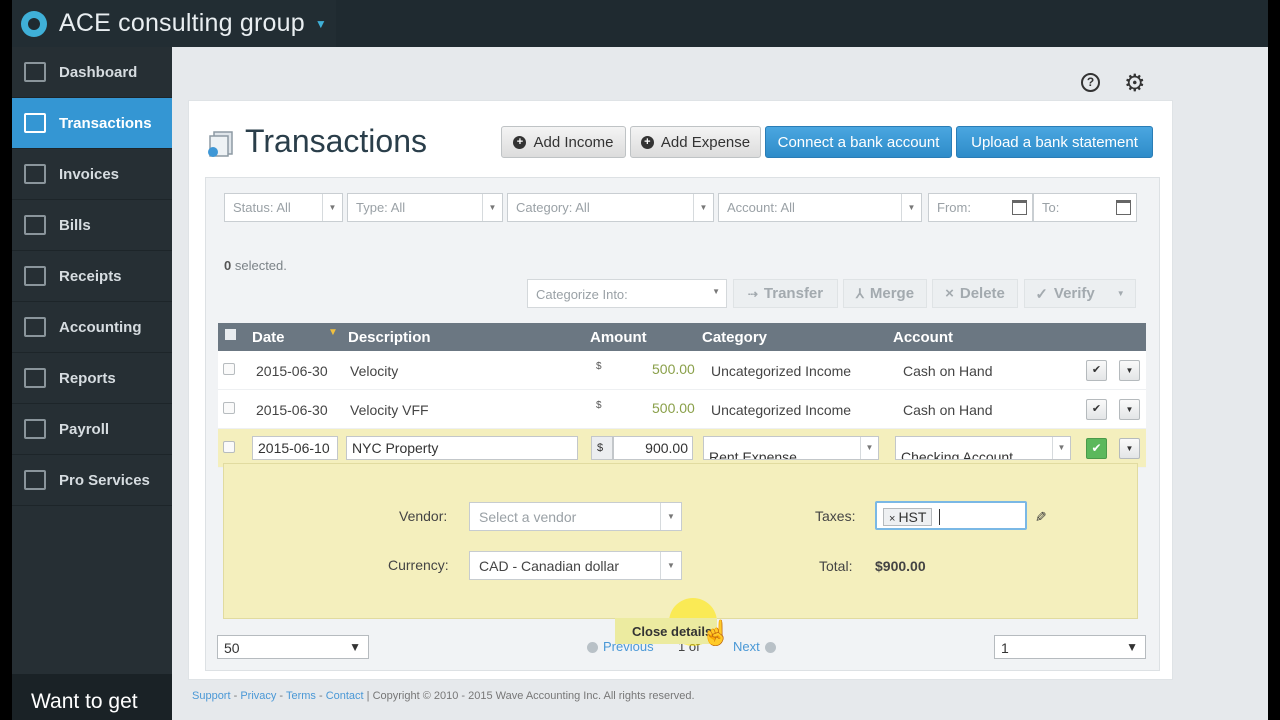  What do you see at coordinates (791, 448) in the screenshot?
I see `category-select: Rent Expense ▼` at bounding box center [791, 448].